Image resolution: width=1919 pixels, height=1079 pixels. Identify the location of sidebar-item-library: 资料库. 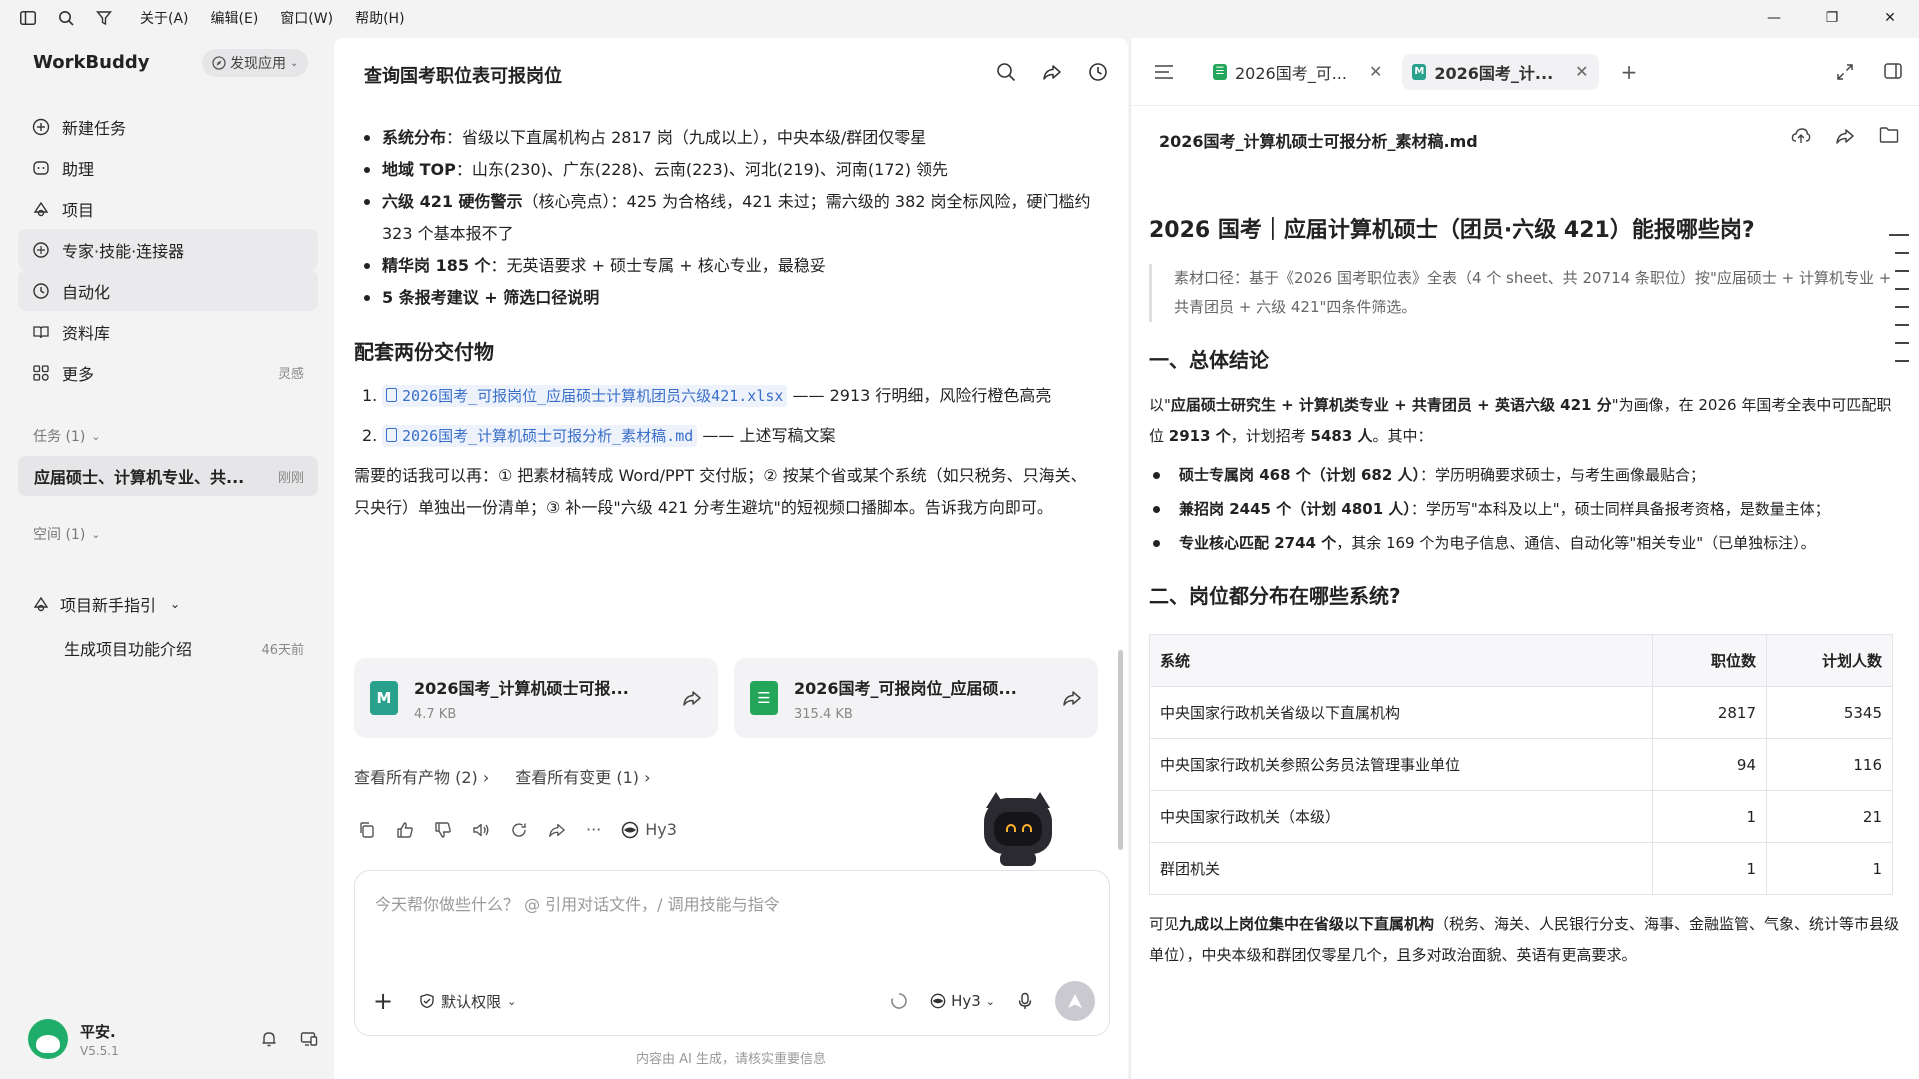
(168, 331).